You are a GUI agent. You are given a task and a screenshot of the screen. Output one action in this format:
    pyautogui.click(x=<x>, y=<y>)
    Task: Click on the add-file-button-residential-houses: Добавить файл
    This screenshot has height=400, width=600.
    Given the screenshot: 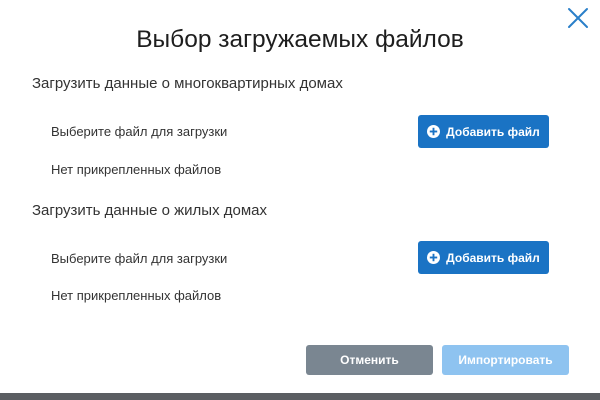 What is the action you would take?
    pyautogui.click(x=483, y=257)
    